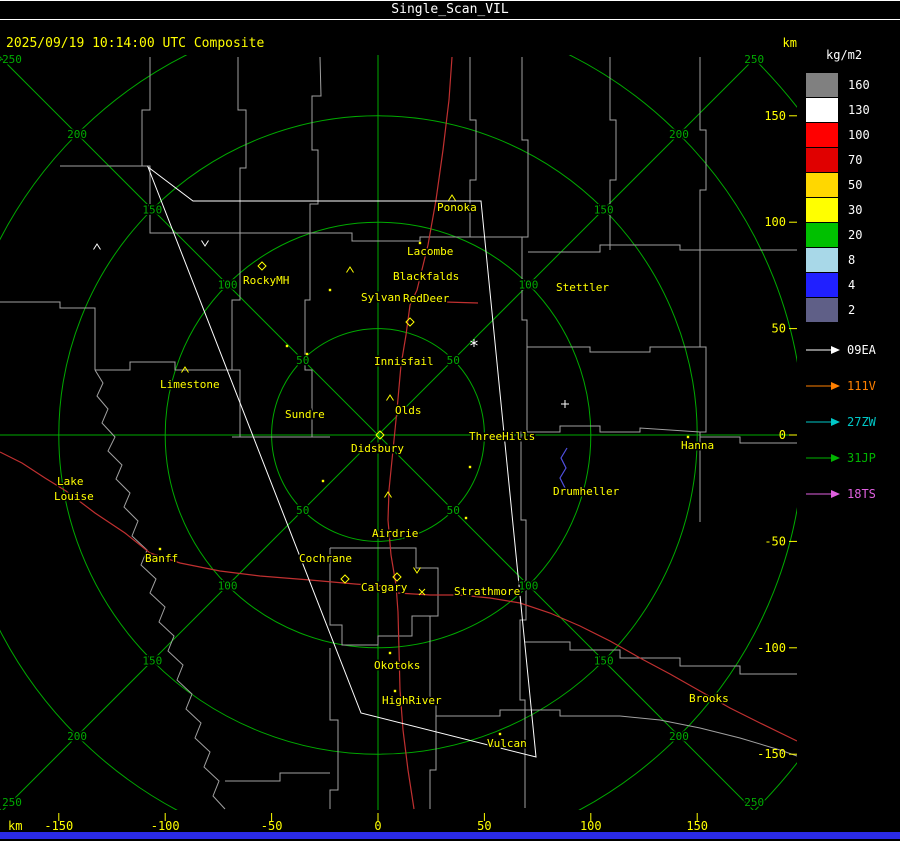 The width and height of the screenshot is (900, 841). I want to click on vil-scale-row: 30, so click(850, 209).